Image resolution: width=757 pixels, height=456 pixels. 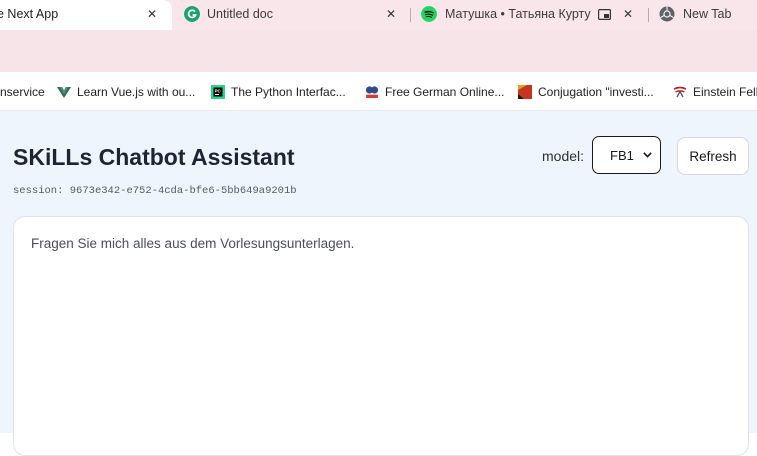 What do you see at coordinates (38, 191) in the screenshot?
I see `session-label: session:` at bounding box center [38, 191].